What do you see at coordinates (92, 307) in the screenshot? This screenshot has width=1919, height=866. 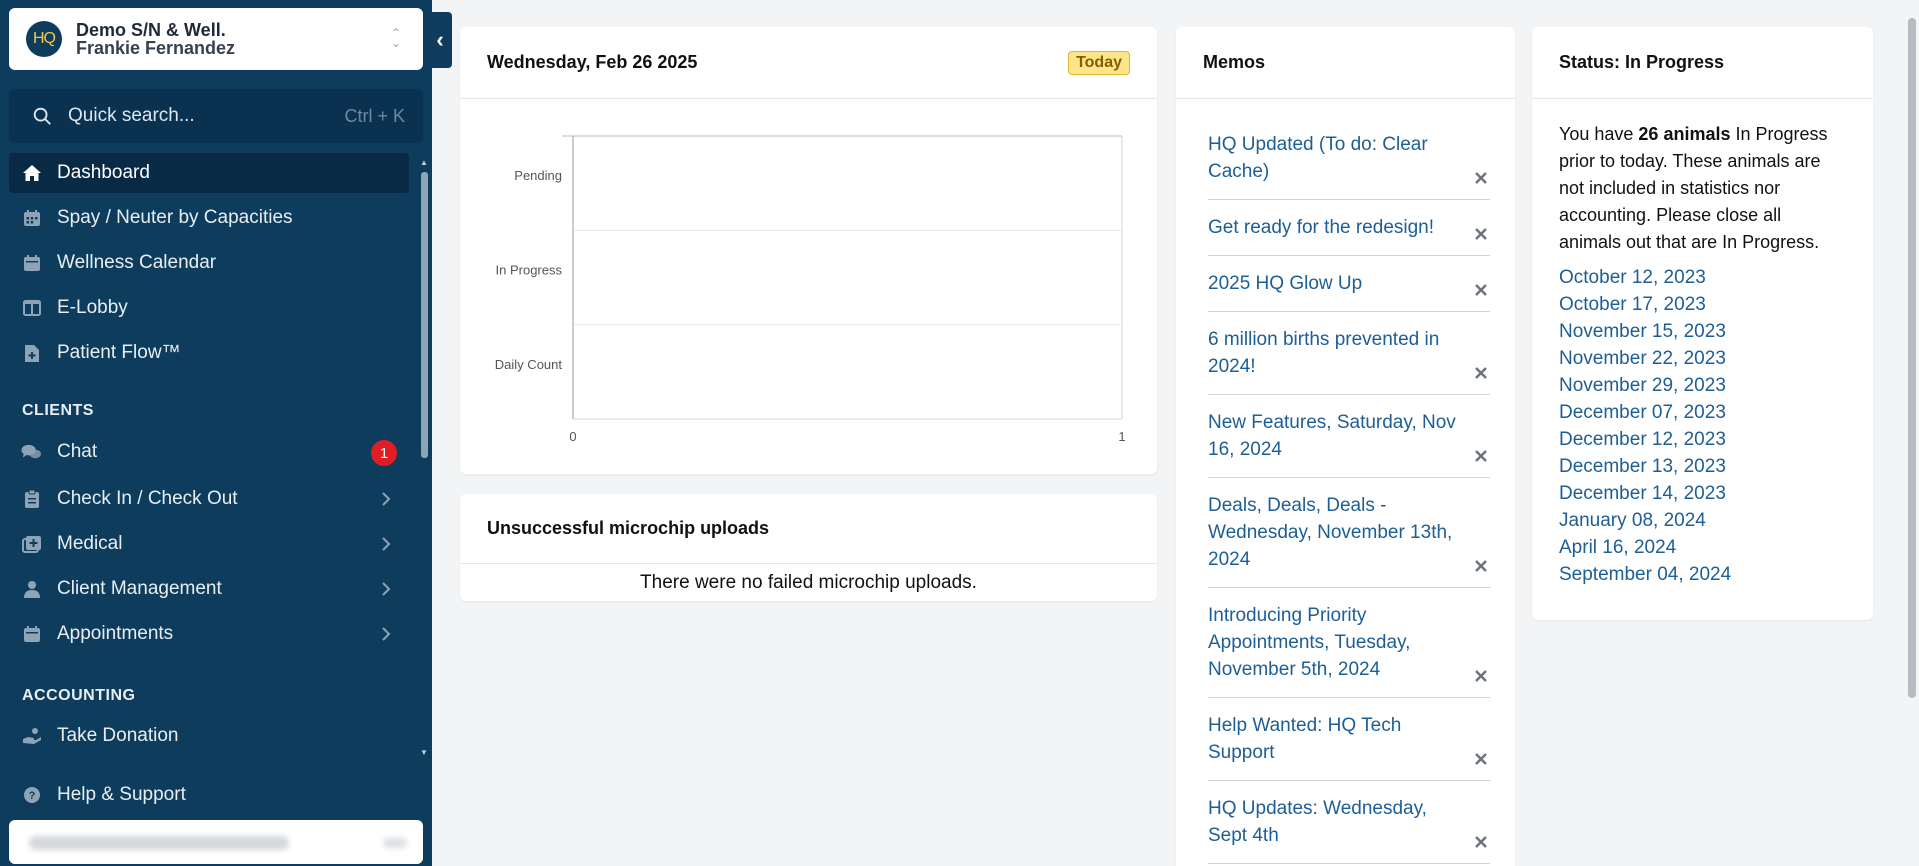 I see `sidebar-item-label: E-Lobby` at bounding box center [92, 307].